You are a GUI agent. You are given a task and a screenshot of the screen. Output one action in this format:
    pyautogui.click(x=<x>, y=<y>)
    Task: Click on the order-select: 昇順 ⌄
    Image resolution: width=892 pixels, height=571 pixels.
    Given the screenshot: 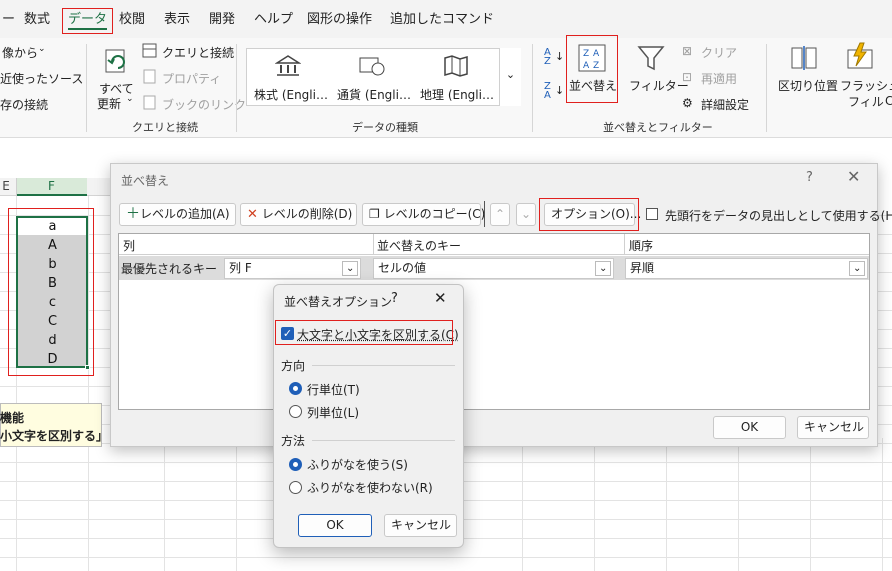 What is the action you would take?
    pyautogui.click(x=746, y=268)
    